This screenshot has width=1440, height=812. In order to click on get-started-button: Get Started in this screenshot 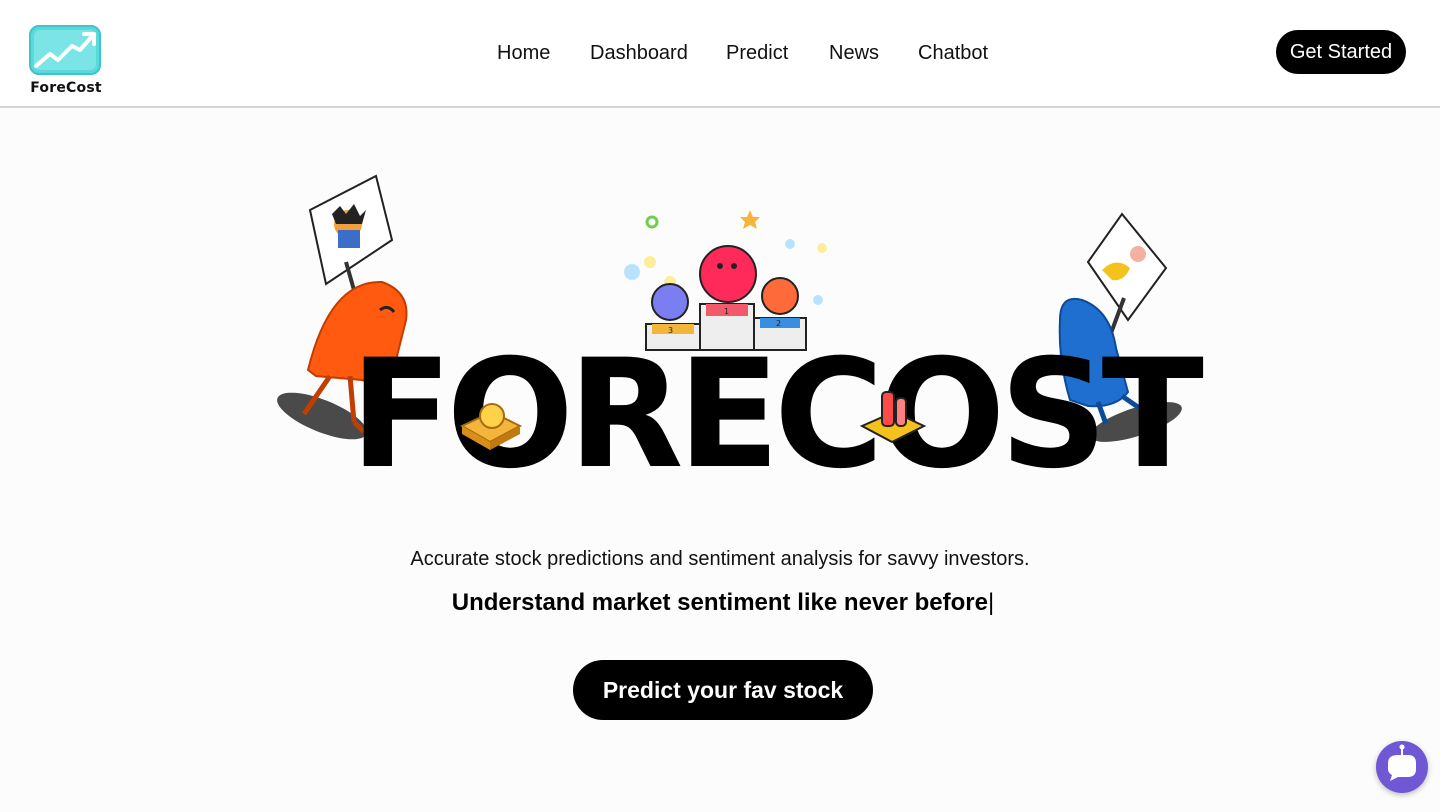, I will do `click(1341, 52)`.